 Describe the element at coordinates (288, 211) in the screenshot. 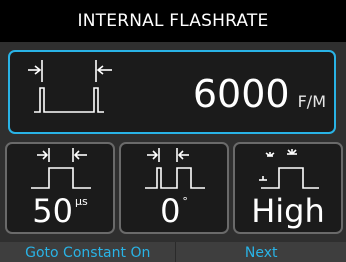

I see `level-value: High` at that location.